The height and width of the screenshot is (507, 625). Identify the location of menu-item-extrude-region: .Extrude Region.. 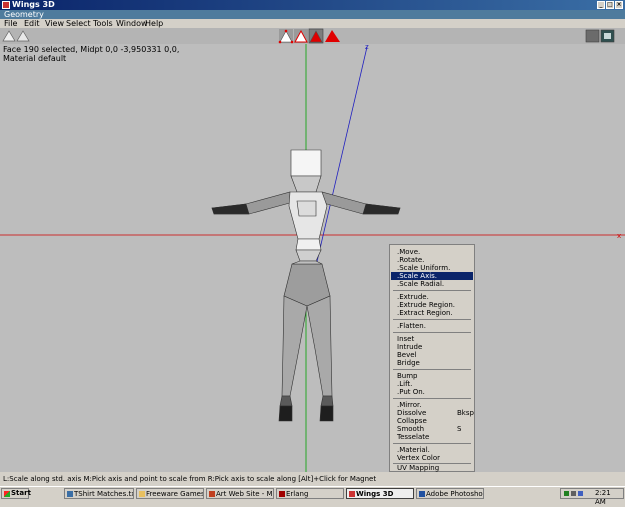
(426, 305).